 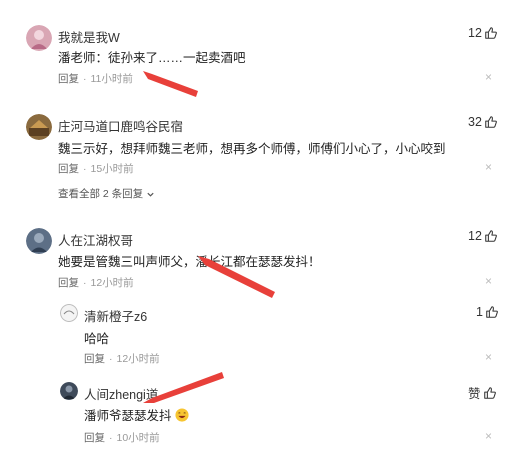 I want to click on reply-meta: 回复 · 10小时前, so click(x=122, y=438).